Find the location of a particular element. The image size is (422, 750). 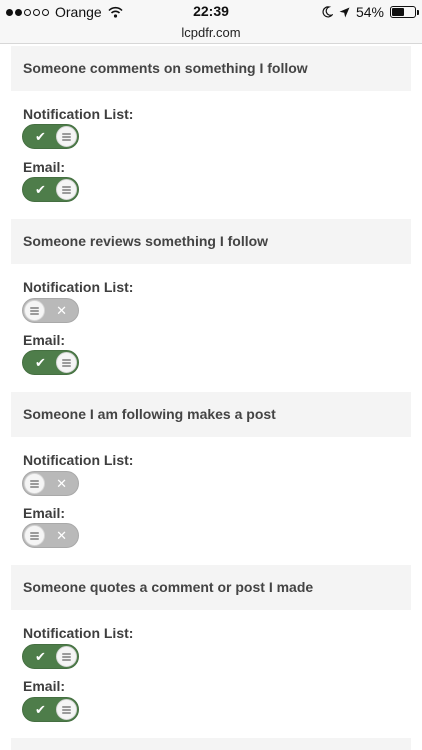

battery-icon is located at coordinates (404, 12).